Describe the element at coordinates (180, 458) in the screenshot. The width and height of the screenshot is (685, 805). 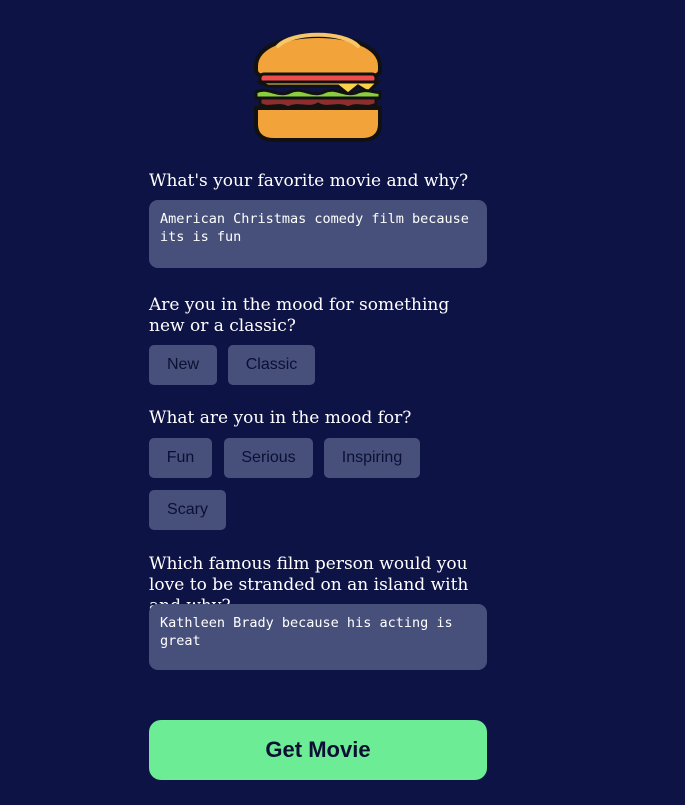
I see `option-fun-button: Fun` at that location.